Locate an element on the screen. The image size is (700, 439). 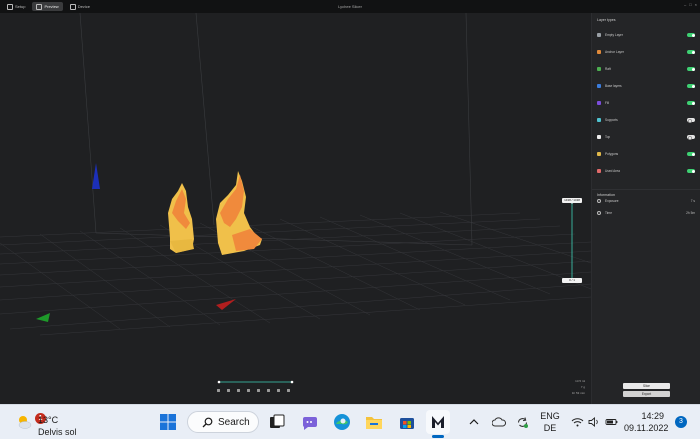
first-layer-icon is located at coordinates (218, 390).